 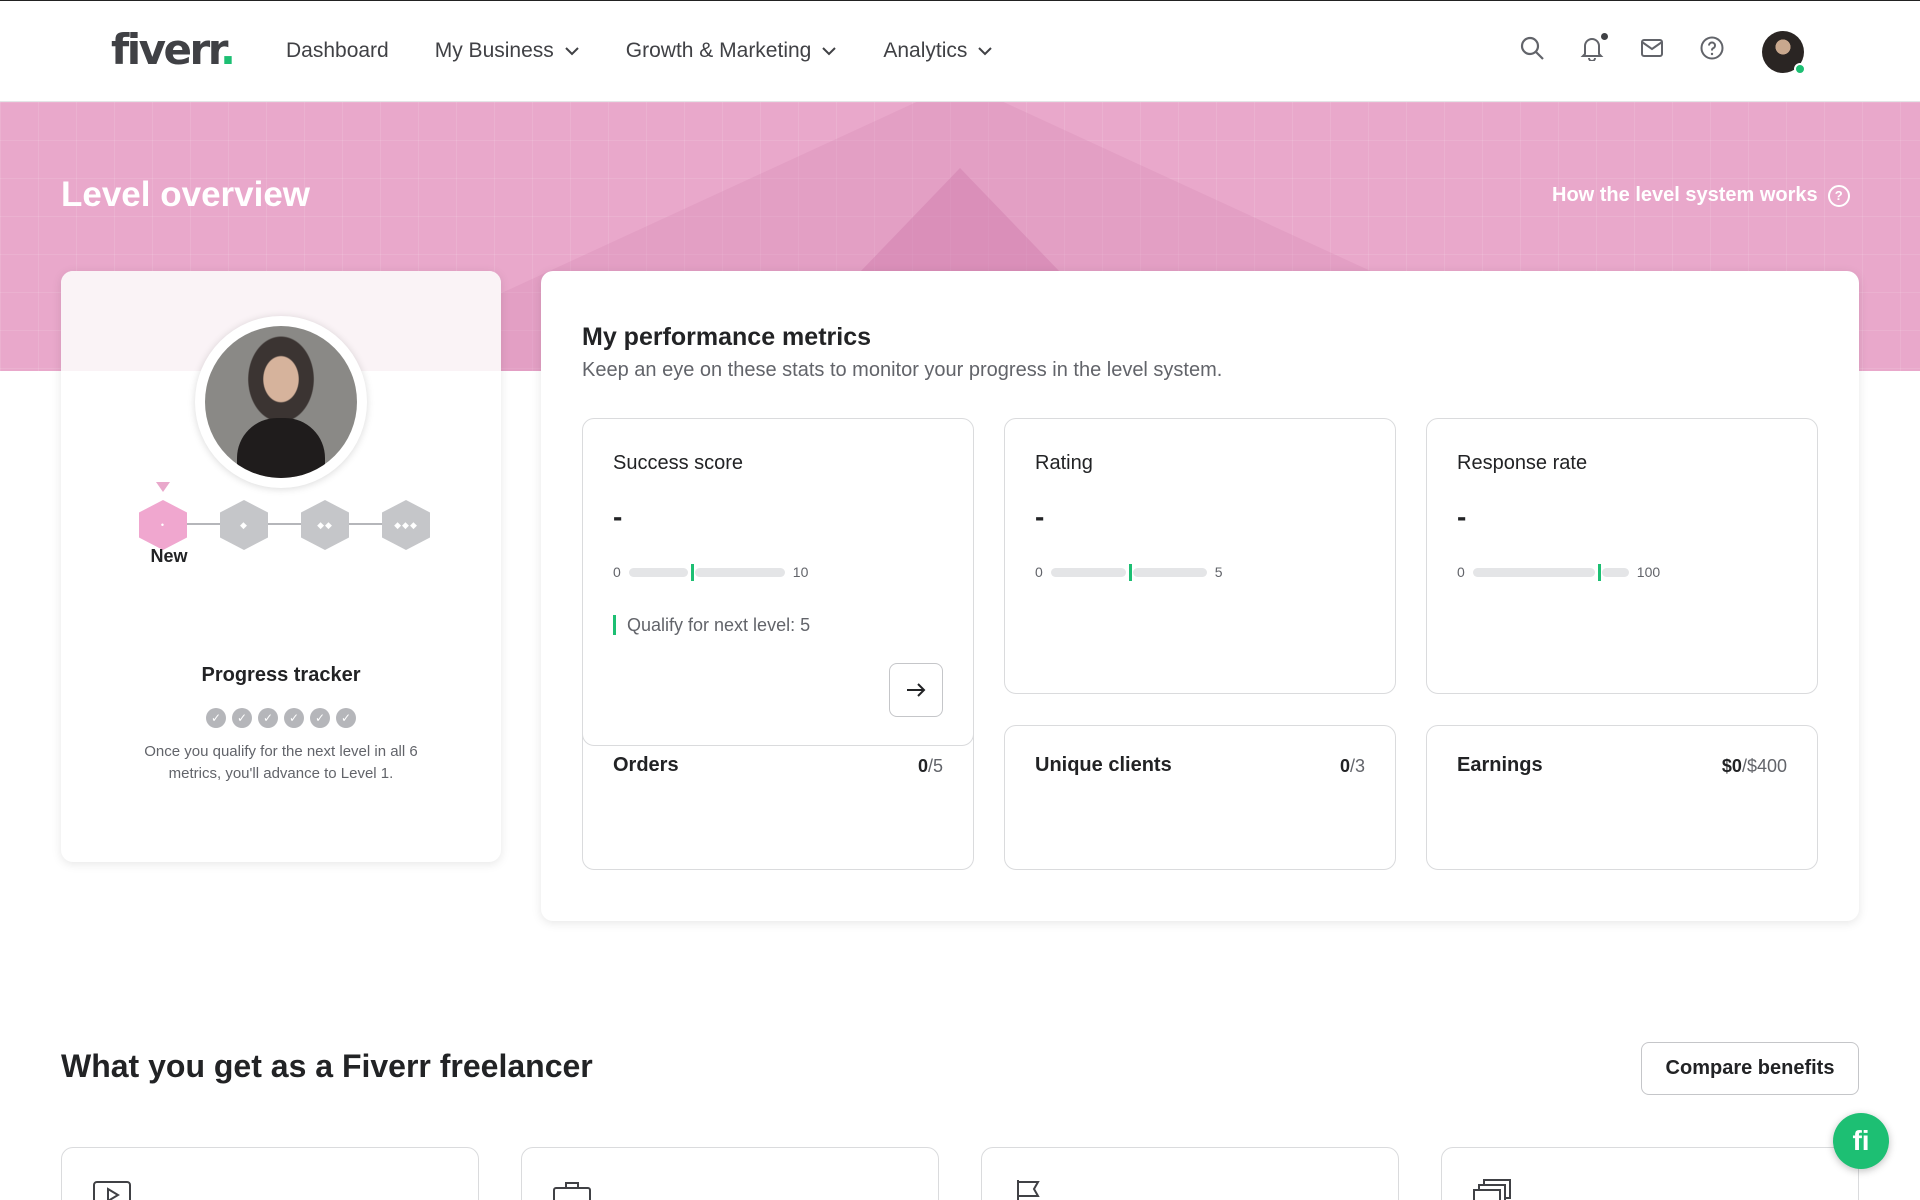 I want to click on qualify-next-level: Qualify for next level: 5, so click(x=711, y=625).